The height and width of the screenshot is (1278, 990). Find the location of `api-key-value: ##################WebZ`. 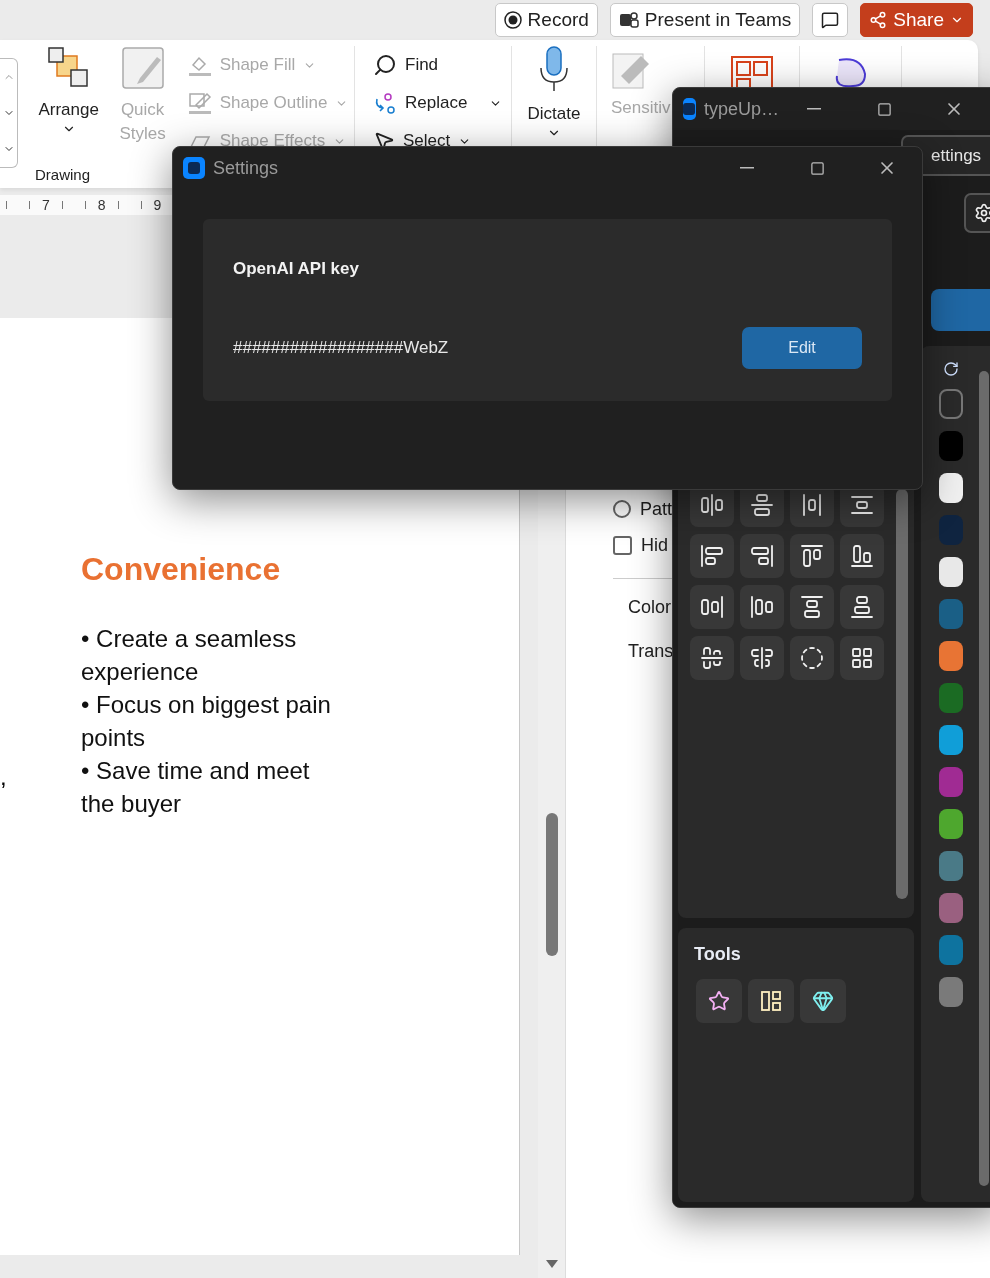

api-key-value: ##################WebZ is located at coordinates (341, 348).